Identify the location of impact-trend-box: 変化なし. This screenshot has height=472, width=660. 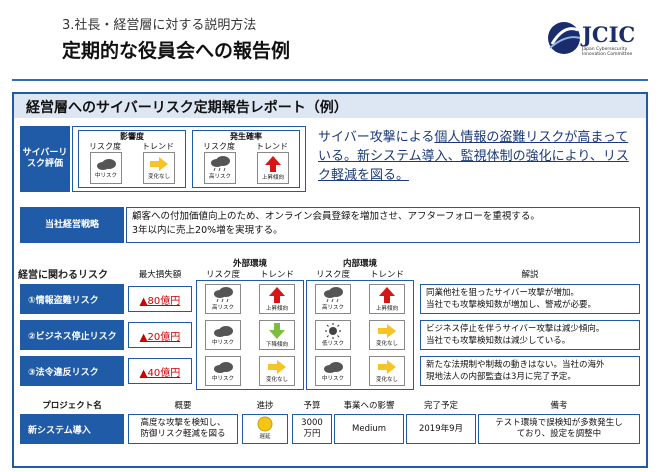
(159, 168).